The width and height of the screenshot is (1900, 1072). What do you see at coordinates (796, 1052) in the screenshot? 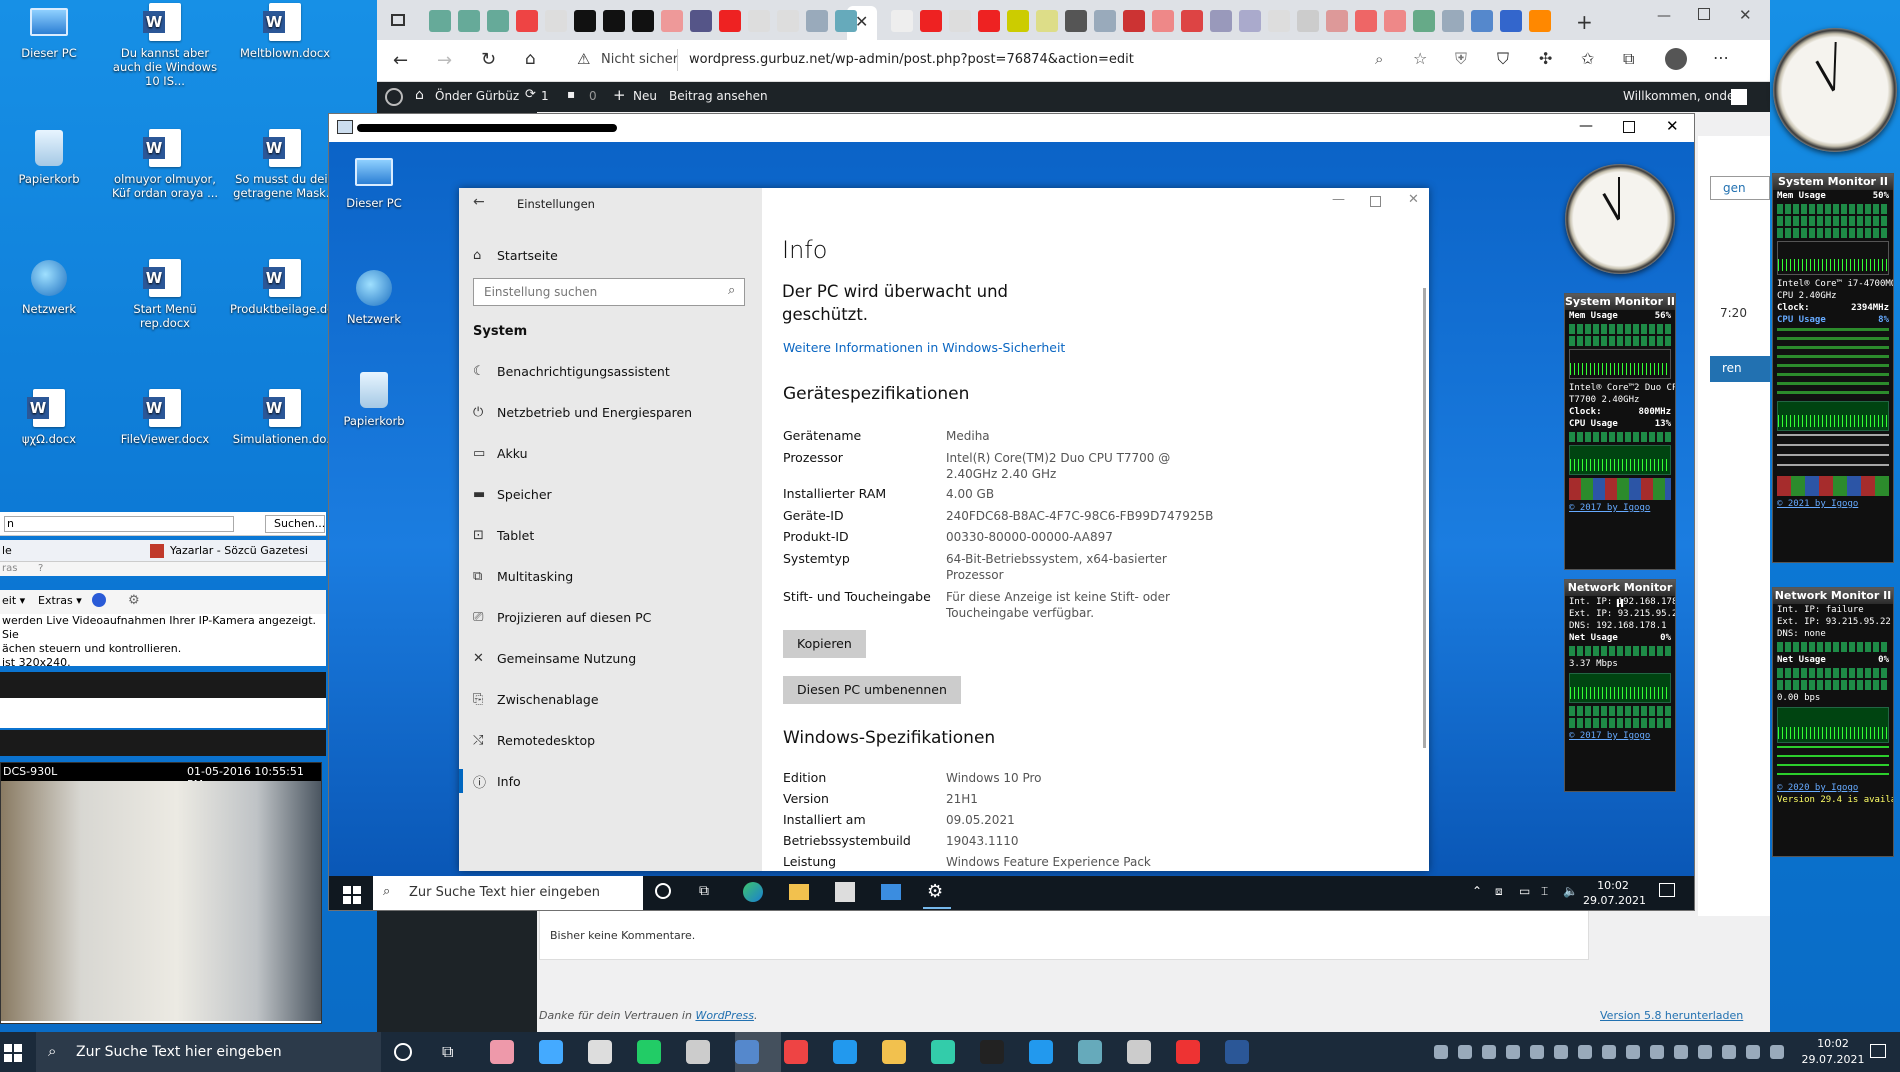
I see `chrome-icon` at bounding box center [796, 1052].